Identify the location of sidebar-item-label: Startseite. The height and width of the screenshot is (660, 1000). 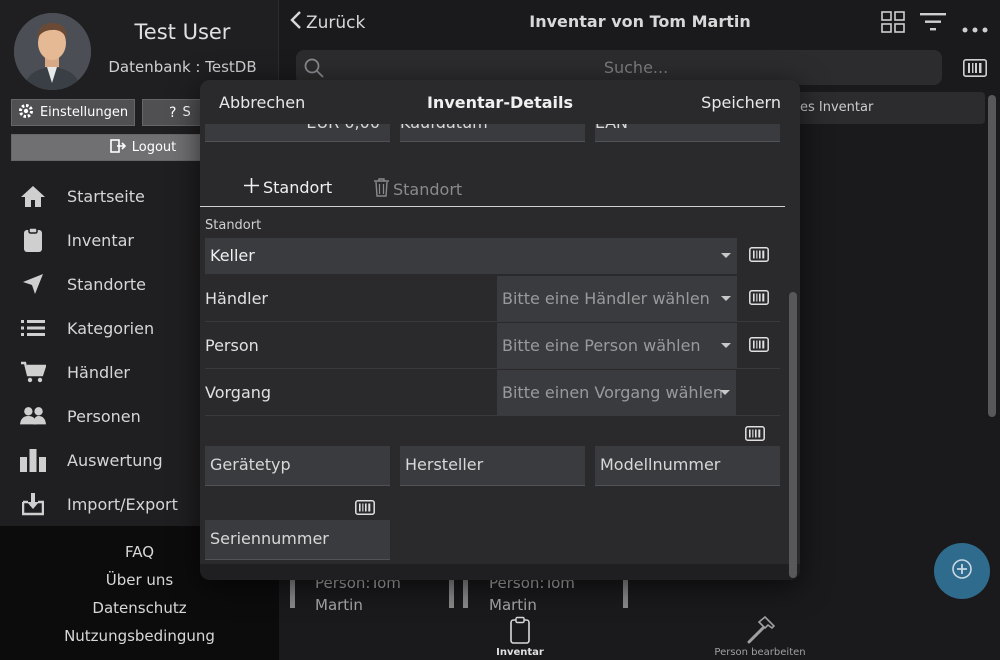
(106, 196).